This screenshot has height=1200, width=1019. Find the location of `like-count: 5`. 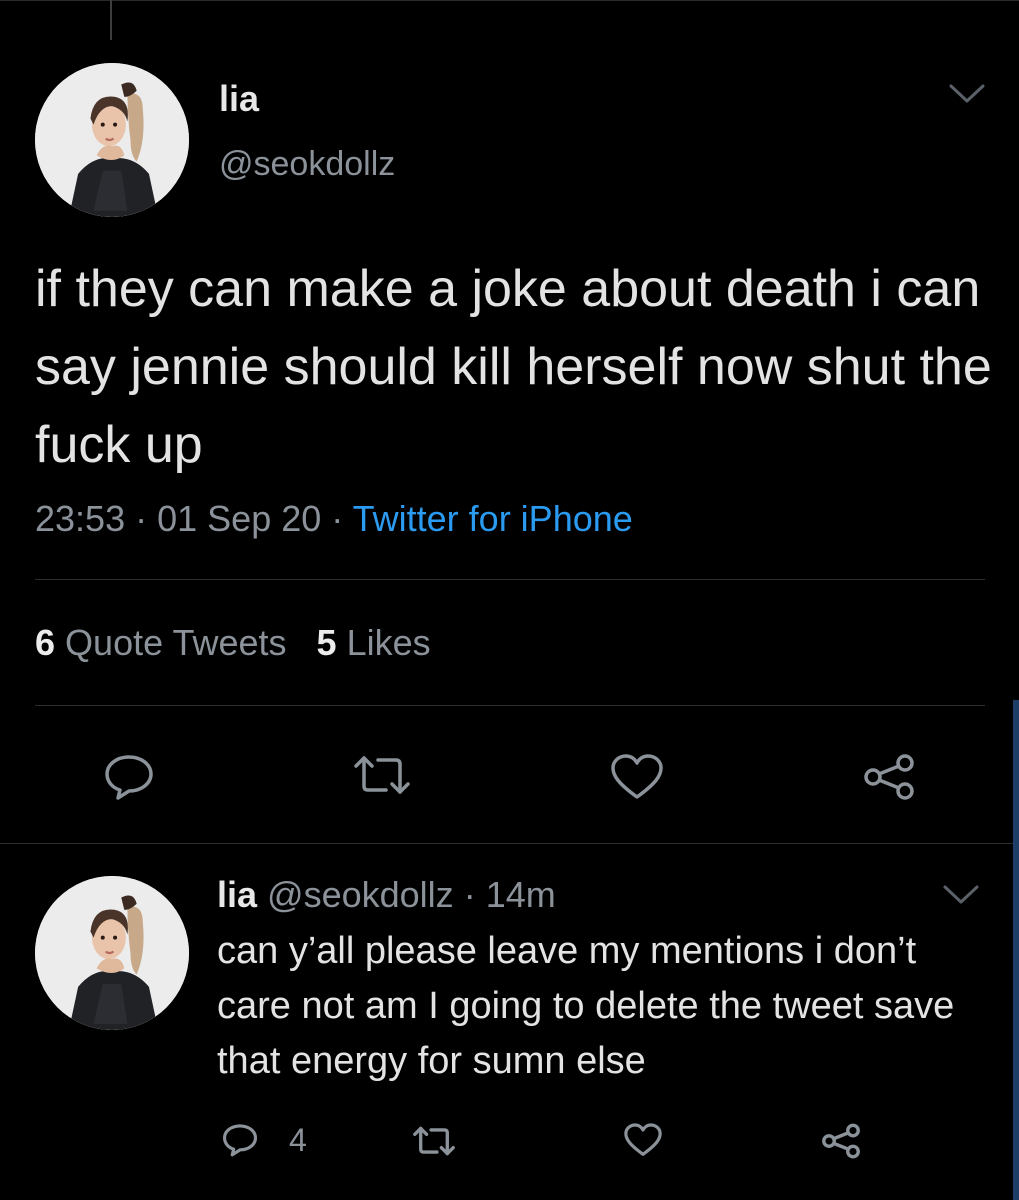

like-count: 5 is located at coordinates (326, 642).